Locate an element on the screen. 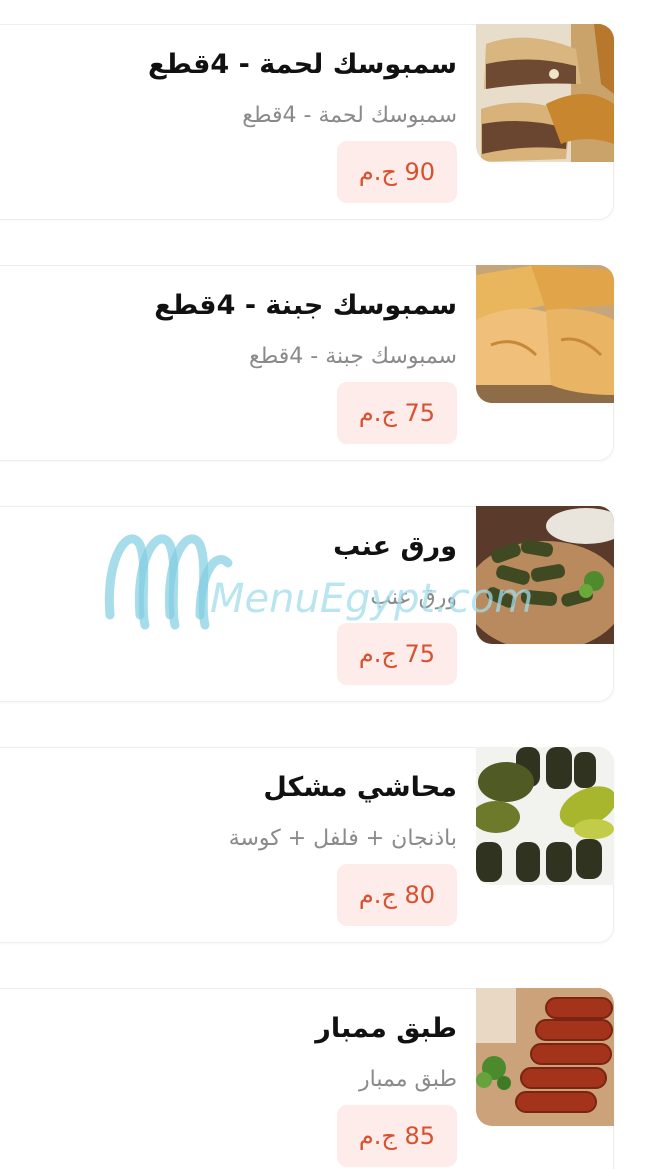 Image resolution: width=650 pixels, height=1169 pixels. item-description: طبق ممبار is located at coordinates (408, 1079).